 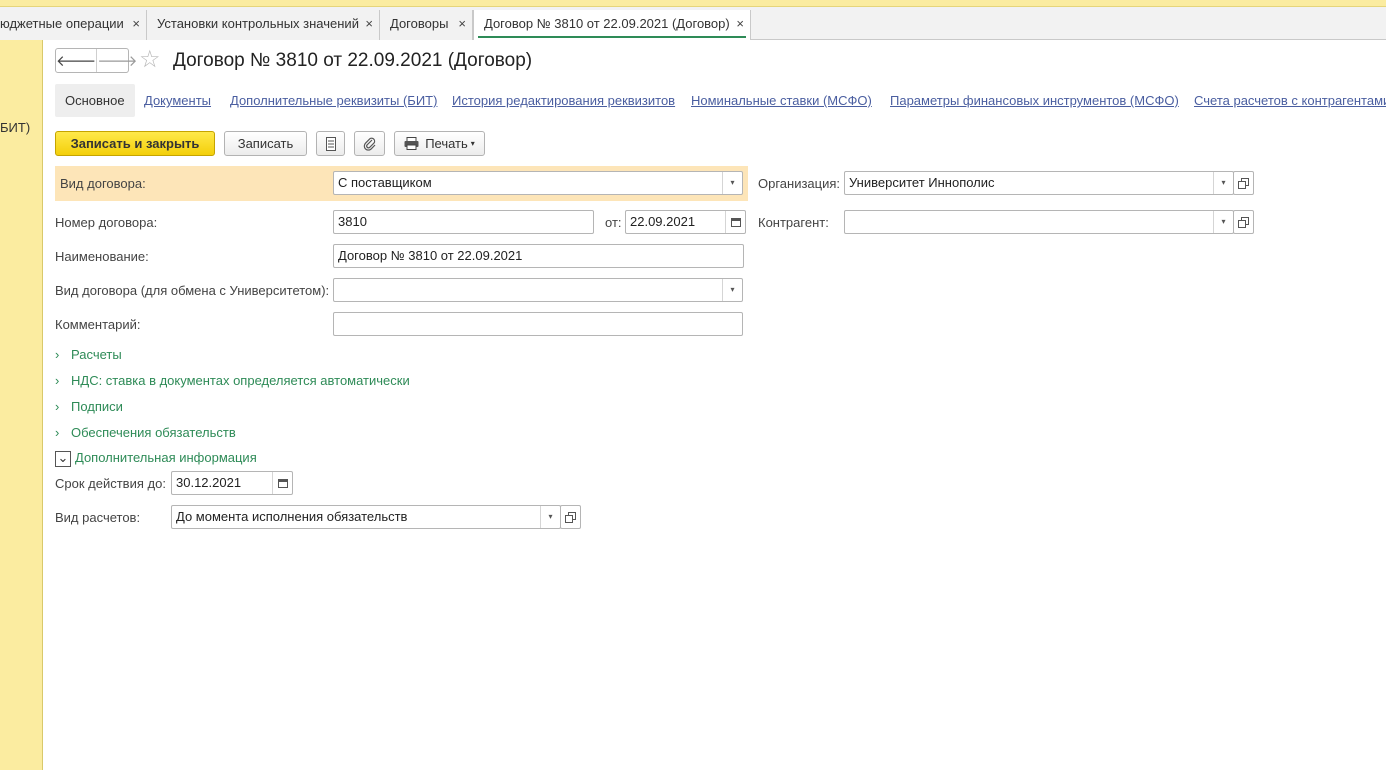 I want to click on valid-until-input: 30.12.2021, so click(x=232, y=483).